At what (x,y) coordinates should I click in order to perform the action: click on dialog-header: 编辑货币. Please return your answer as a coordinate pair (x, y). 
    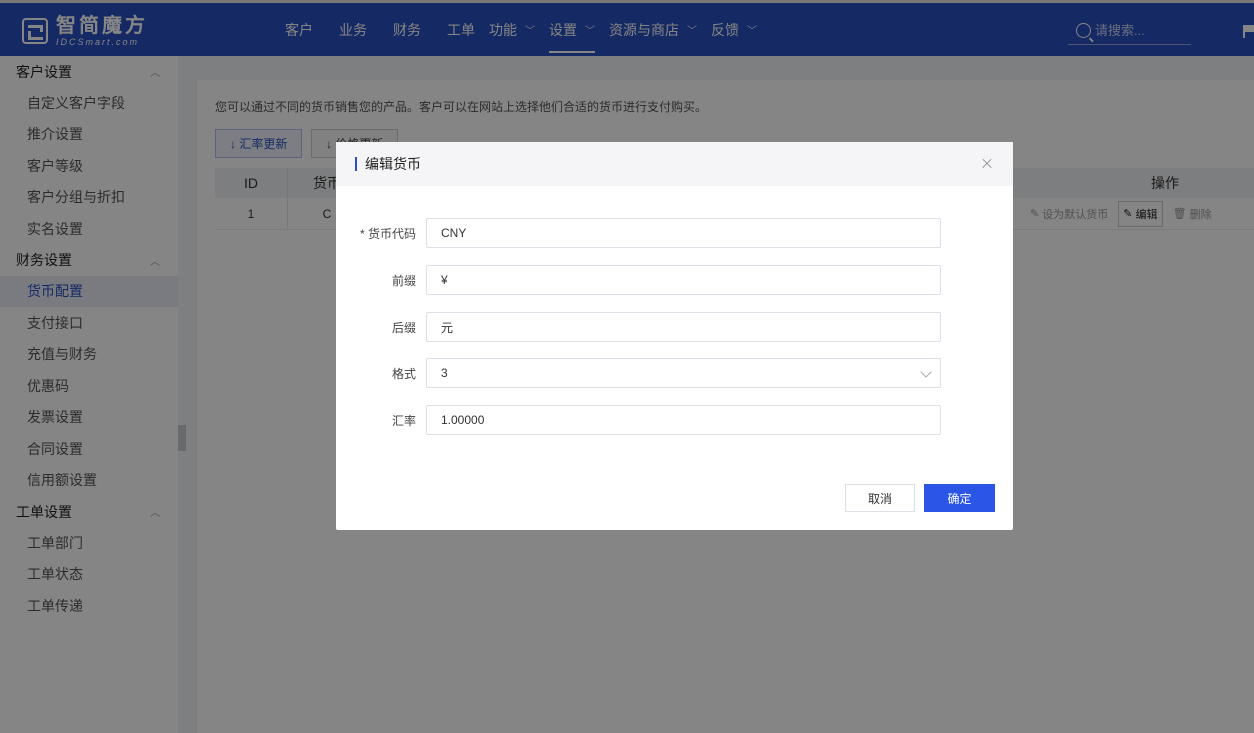
    Looking at the image, I should click on (674, 164).